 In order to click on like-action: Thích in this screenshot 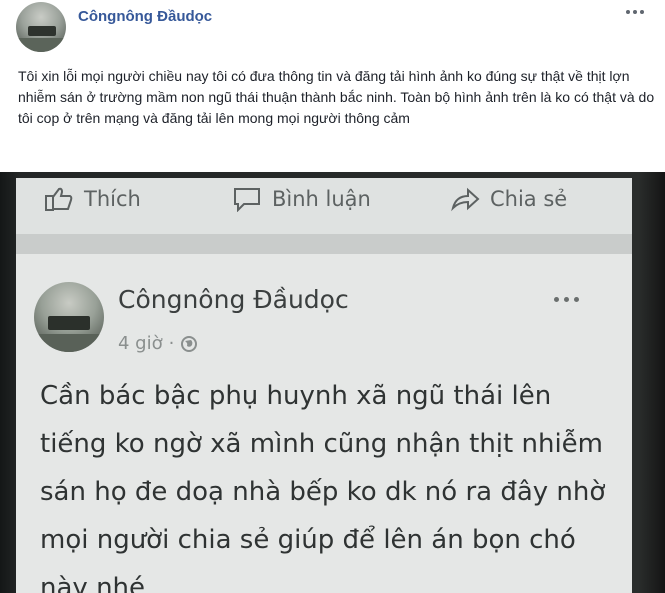, I will do `click(92, 199)`.